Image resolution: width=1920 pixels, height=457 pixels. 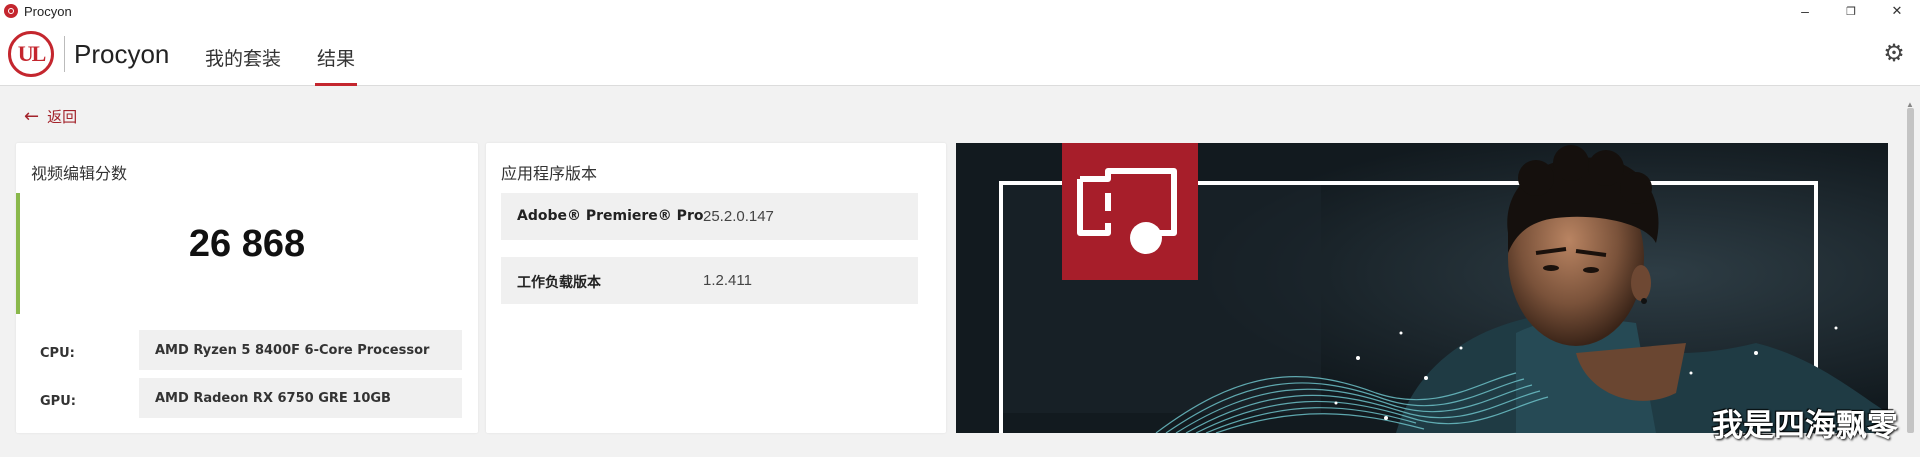 What do you see at coordinates (336, 65) in the screenshot?
I see `tab-results: 结果` at bounding box center [336, 65].